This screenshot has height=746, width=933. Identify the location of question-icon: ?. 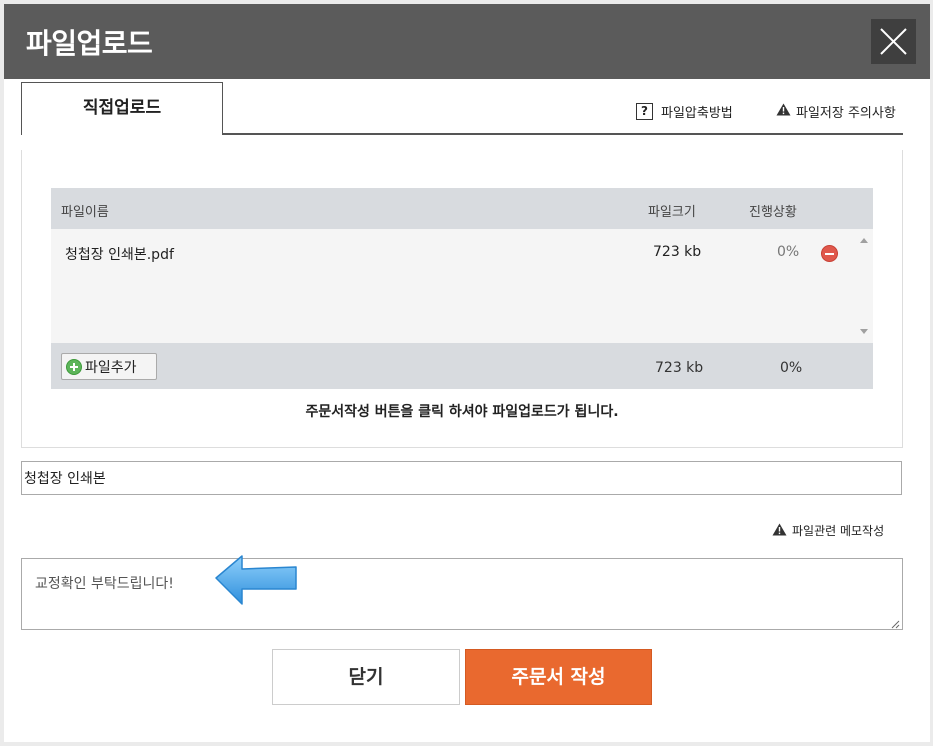
(644, 111).